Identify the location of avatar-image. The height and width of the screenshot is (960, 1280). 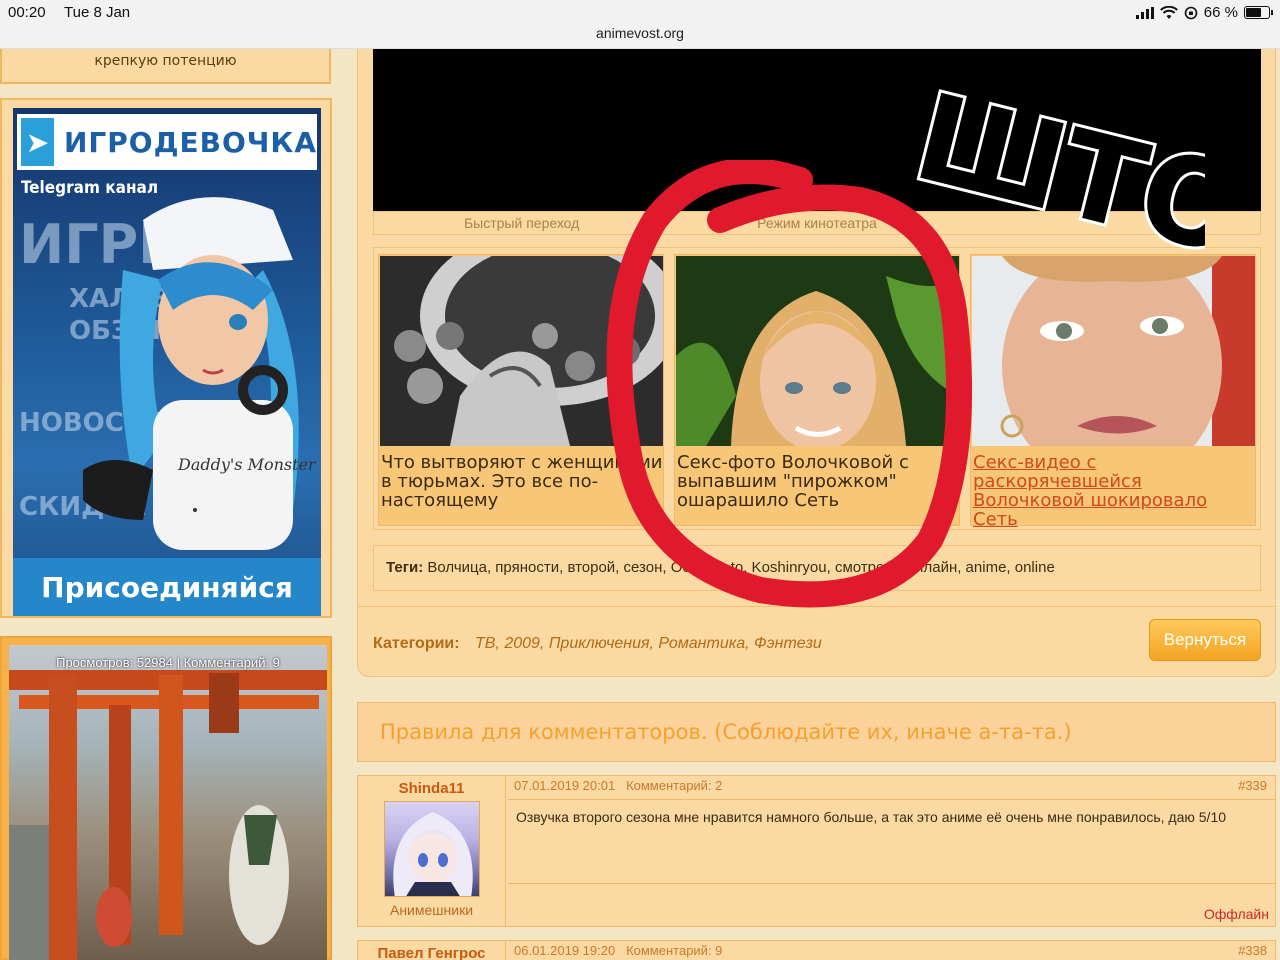
(432, 854).